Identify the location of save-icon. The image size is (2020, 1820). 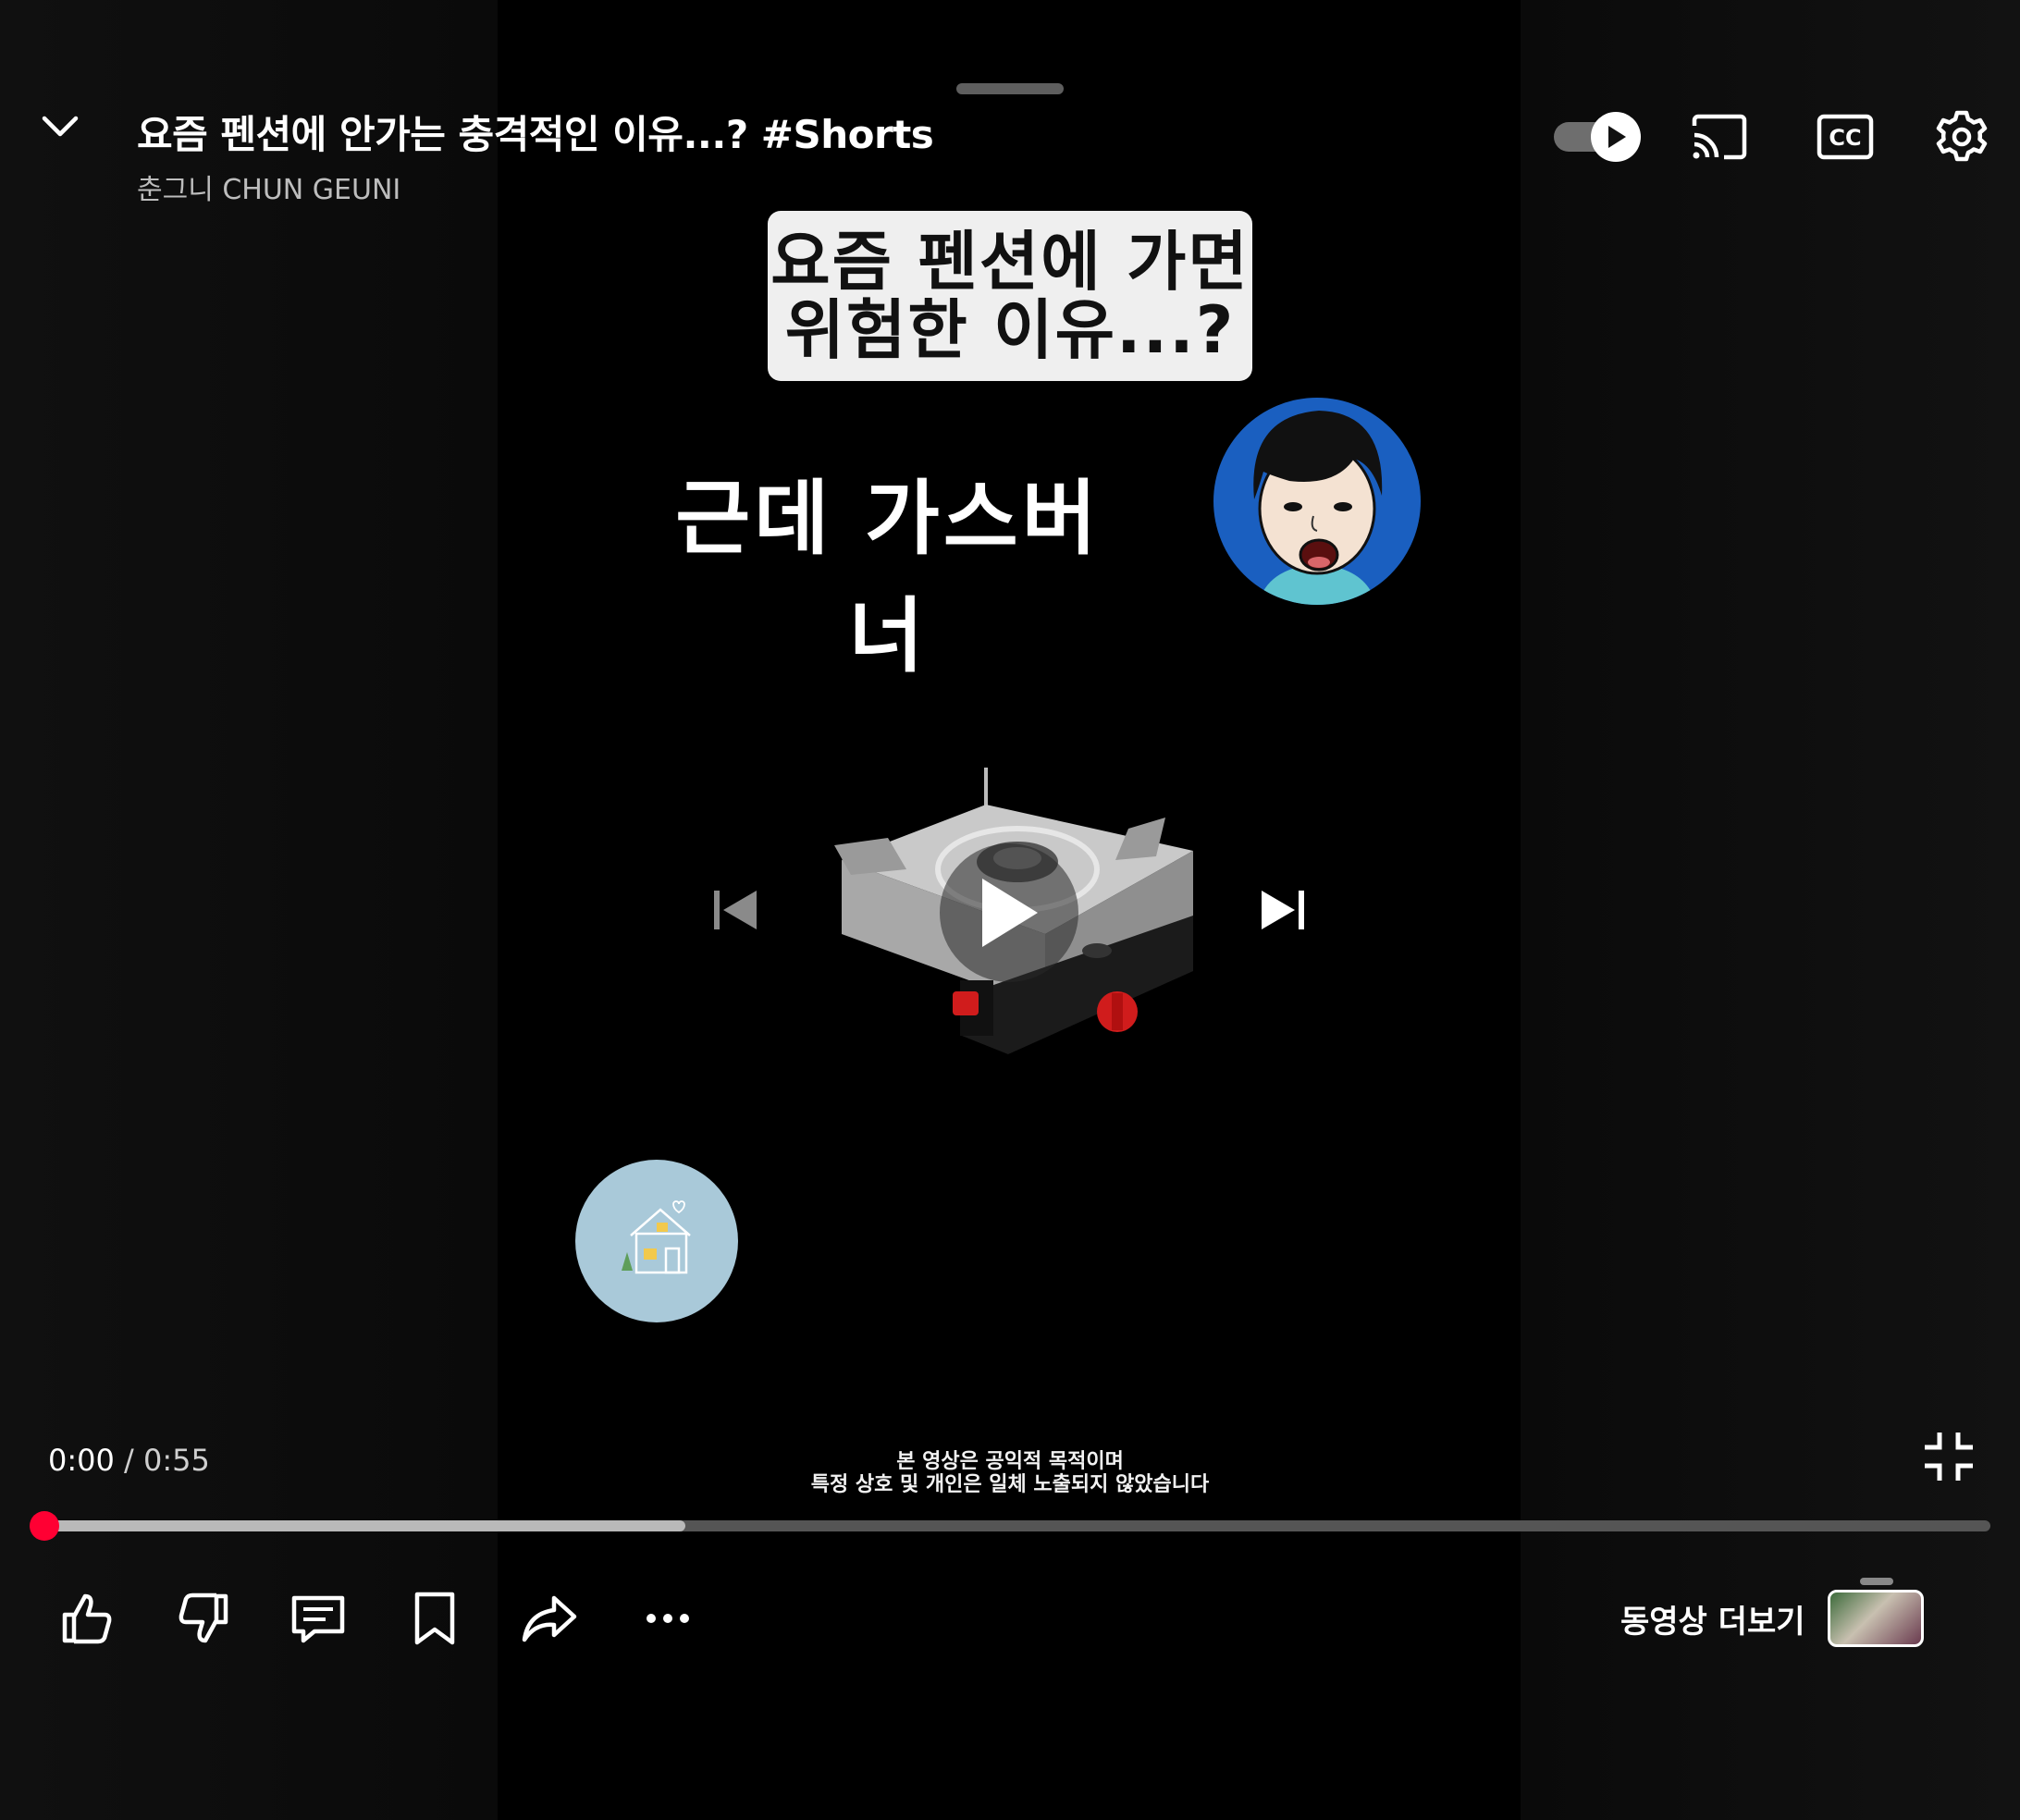
(435, 1618).